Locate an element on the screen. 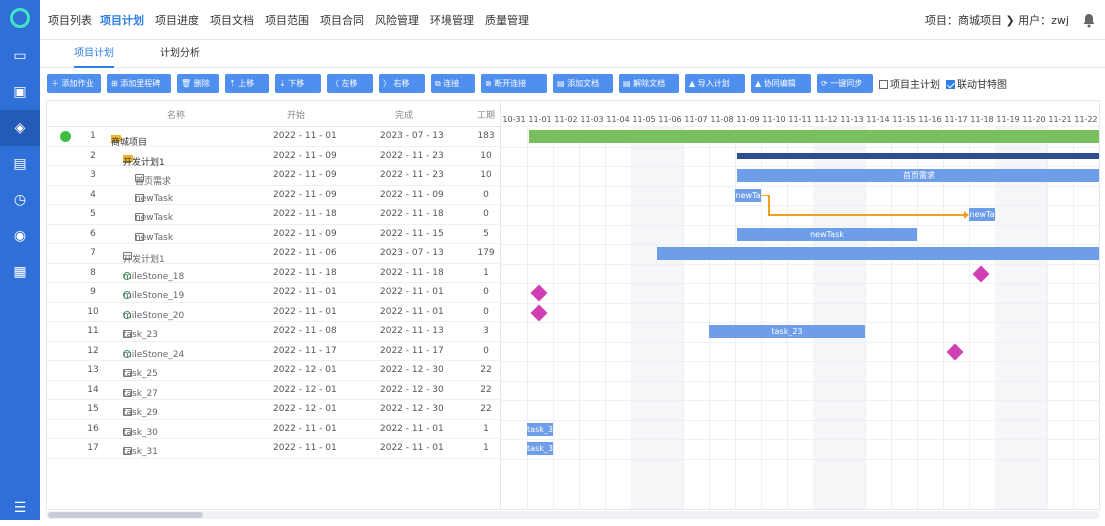 This screenshot has width=1105, height=526. table-row: 16 task_30 2022 - 11 - 01 2022 - 11 - 01 1 is located at coordinates (274, 429).